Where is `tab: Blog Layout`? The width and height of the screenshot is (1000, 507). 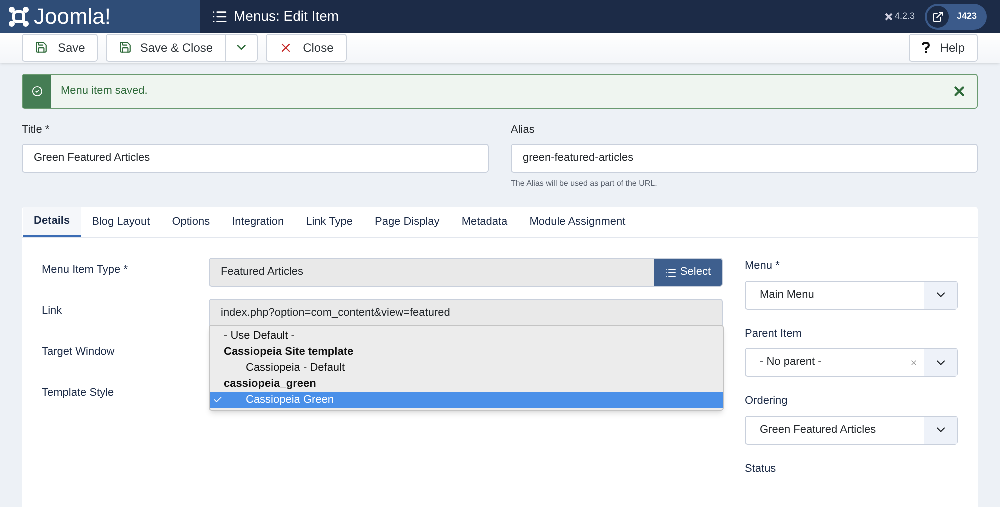 tab: Blog Layout is located at coordinates (121, 222).